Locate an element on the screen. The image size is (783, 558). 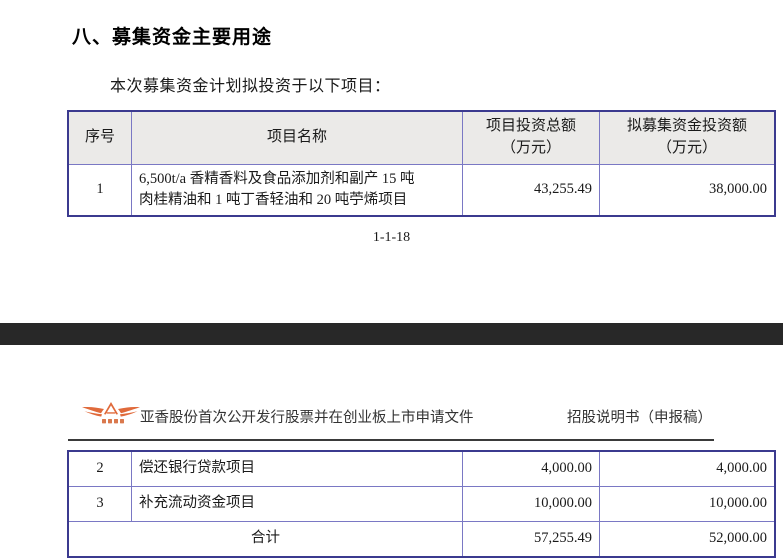
running-header: 亚香股份首次公开发行股票并在创业板上市申请文件 招股说明书（申报稿） is located at coordinates (391, 414).